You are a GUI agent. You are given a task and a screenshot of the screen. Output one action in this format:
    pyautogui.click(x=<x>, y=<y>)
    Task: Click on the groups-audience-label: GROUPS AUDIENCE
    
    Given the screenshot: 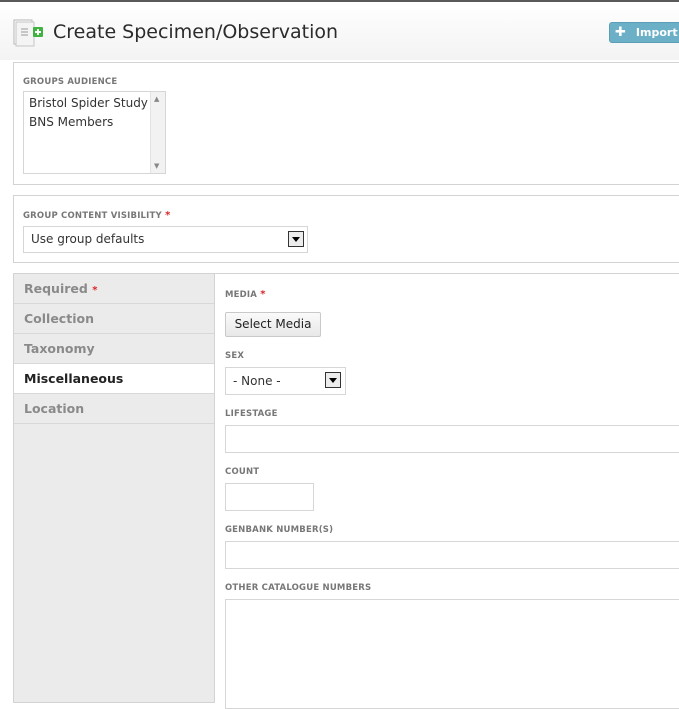 What is the action you would take?
    pyautogui.click(x=70, y=82)
    